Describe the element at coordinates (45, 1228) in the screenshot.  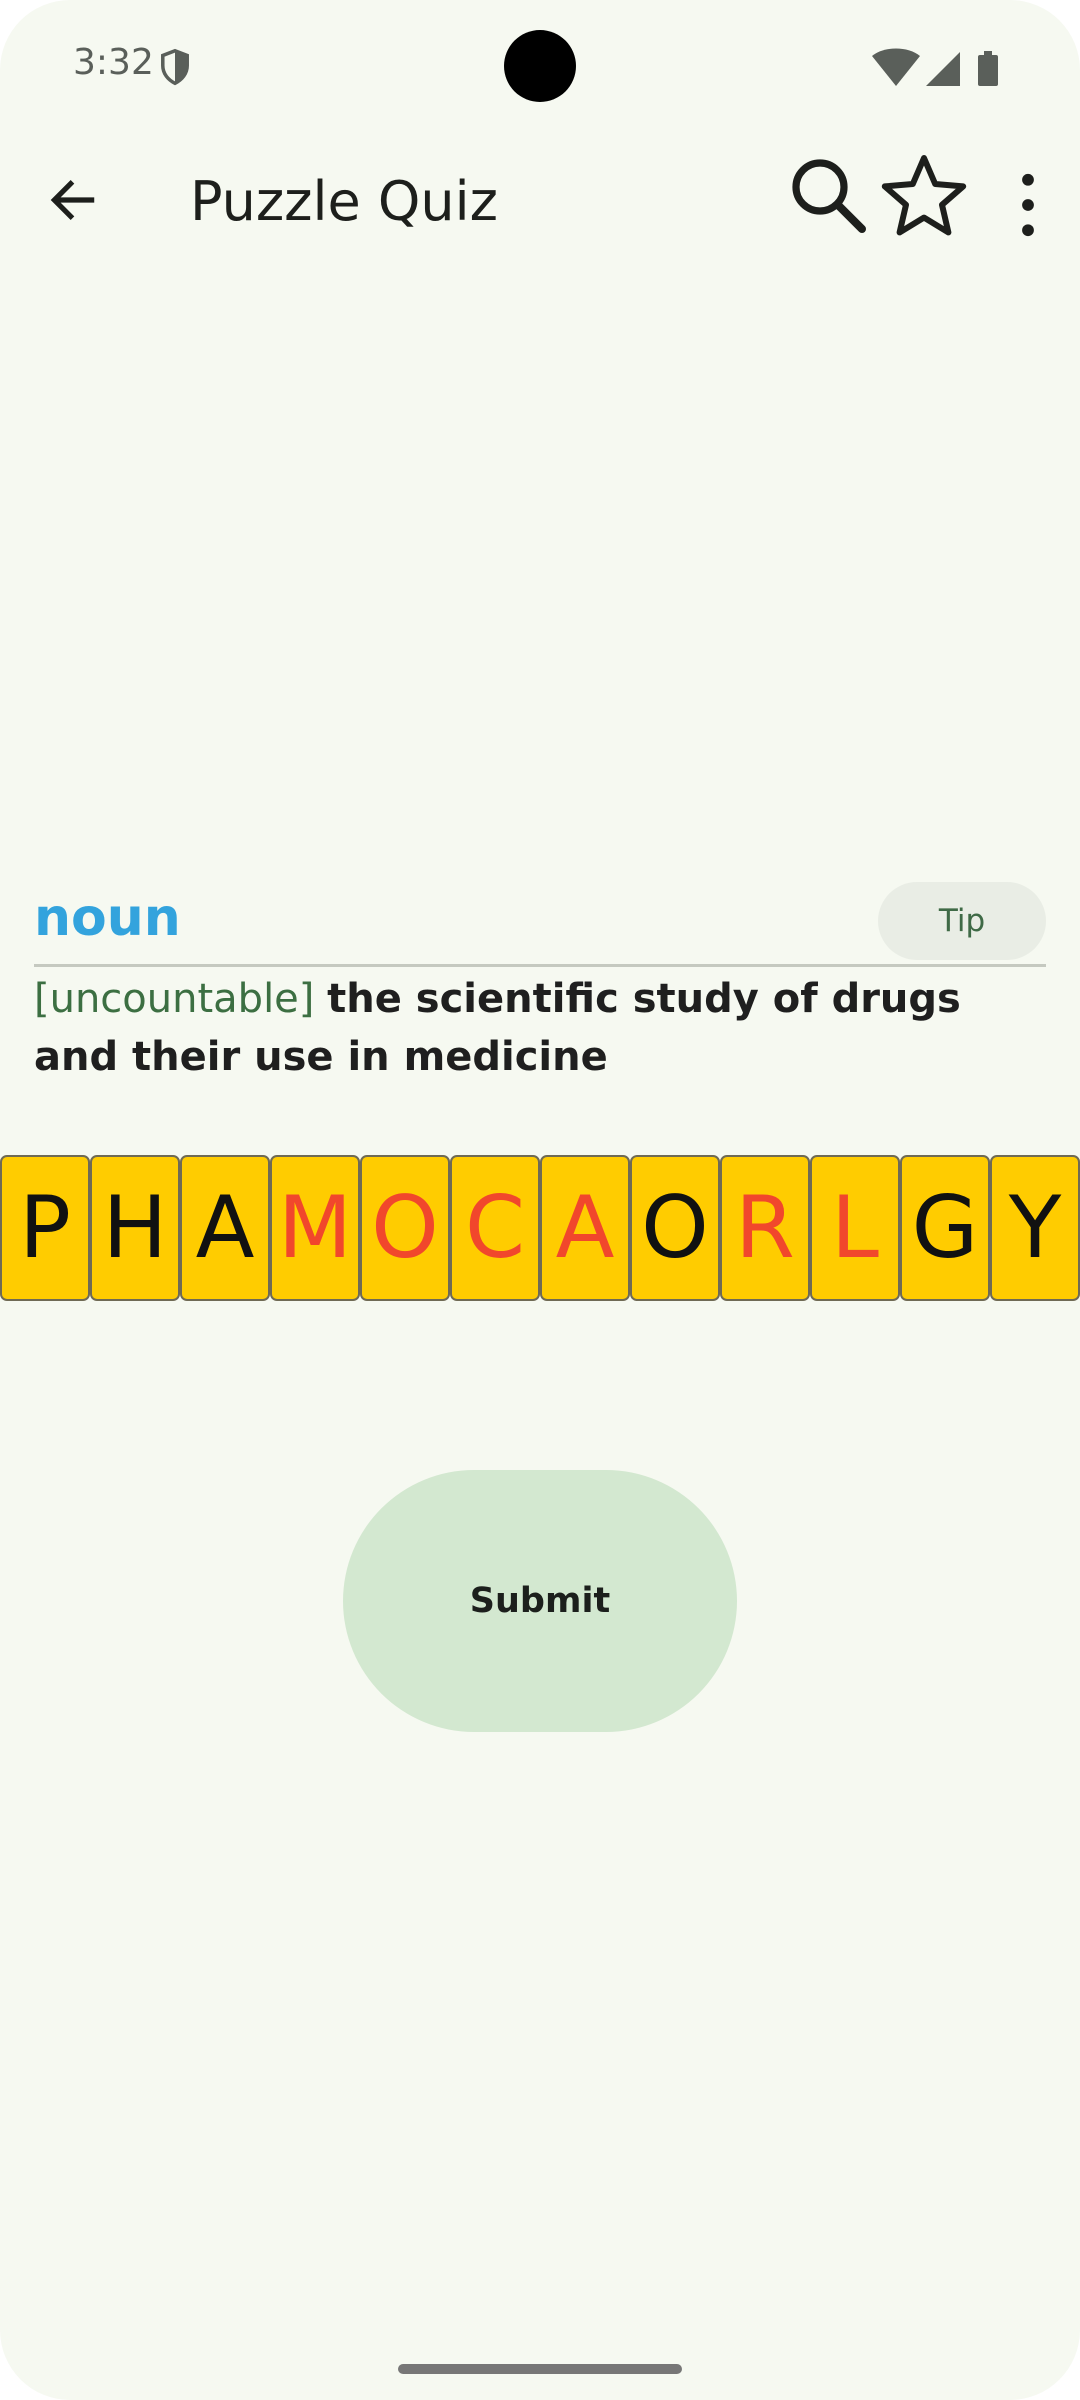
I see `letter-tile: P` at that location.